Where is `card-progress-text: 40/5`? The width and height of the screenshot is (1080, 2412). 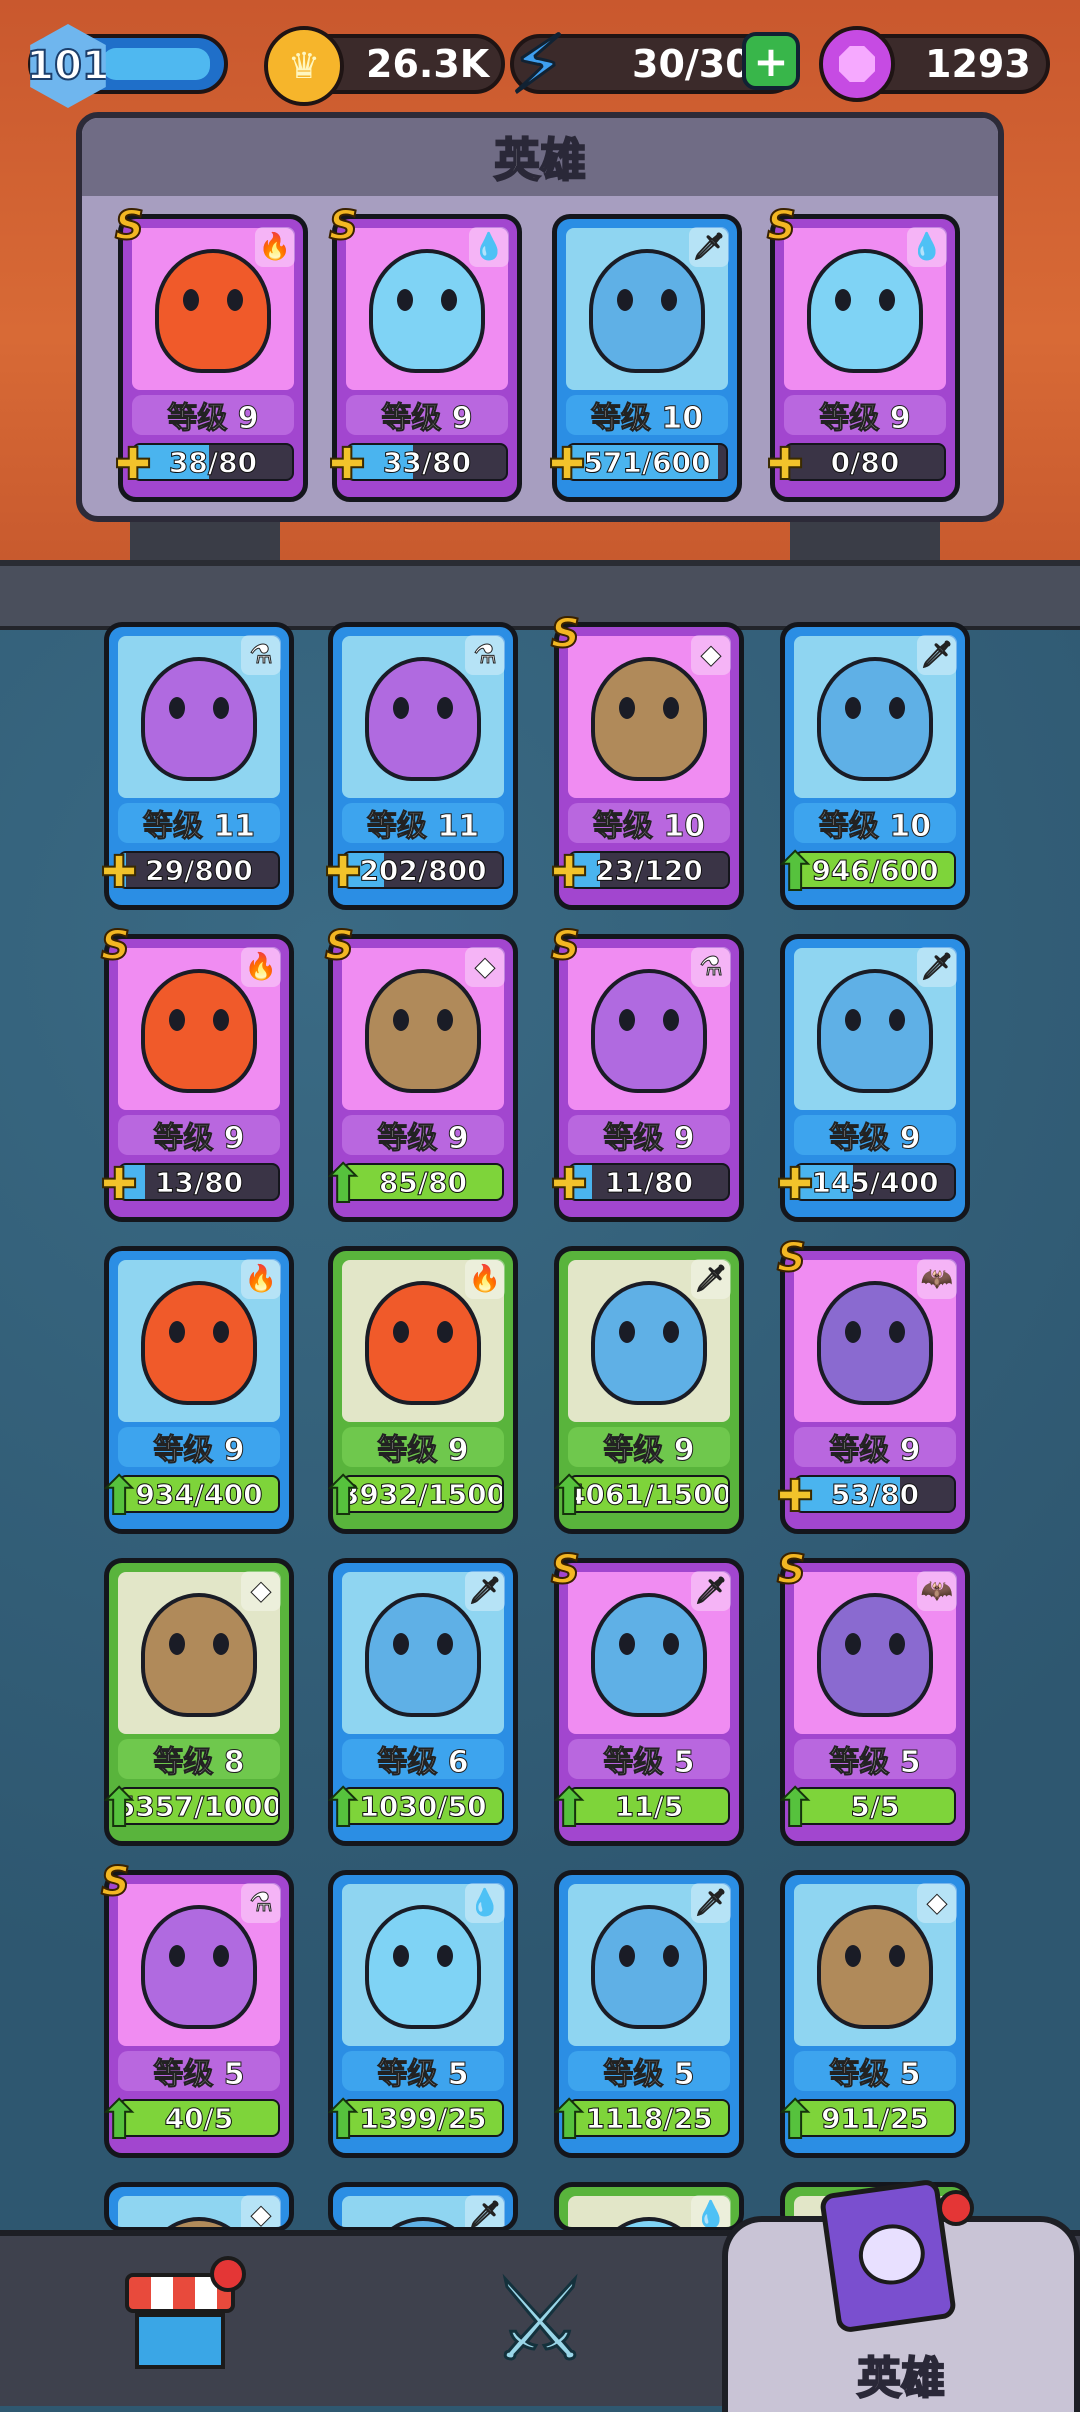
card-progress-text: 40/5 is located at coordinates (199, 2118).